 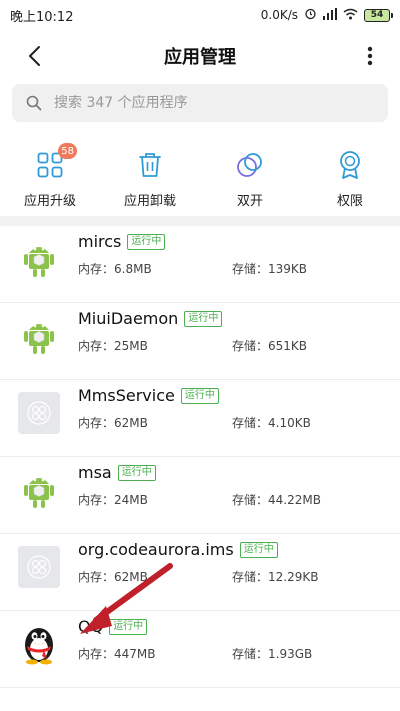 What do you see at coordinates (349, 201) in the screenshot?
I see `tool-label: 权限` at bounding box center [349, 201].